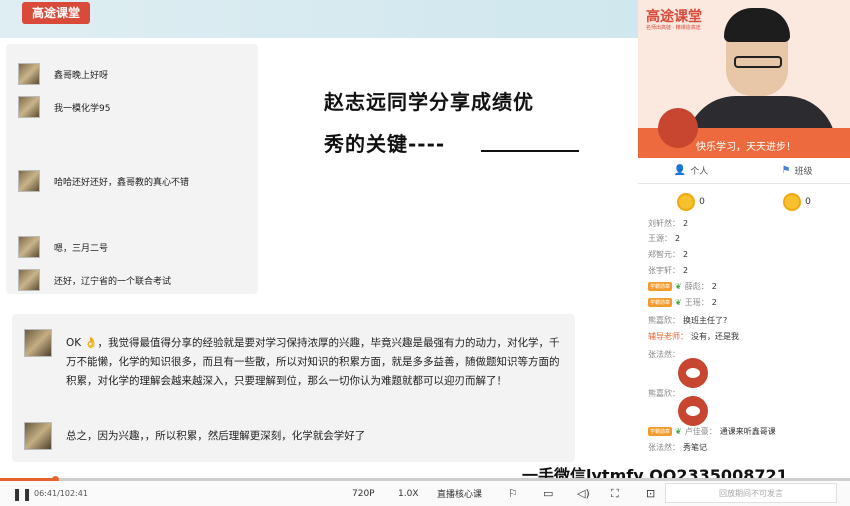 The width and height of the screenshot is (850, 506). I want to click on chat-message: 我一模化学95, so click(66, 107).